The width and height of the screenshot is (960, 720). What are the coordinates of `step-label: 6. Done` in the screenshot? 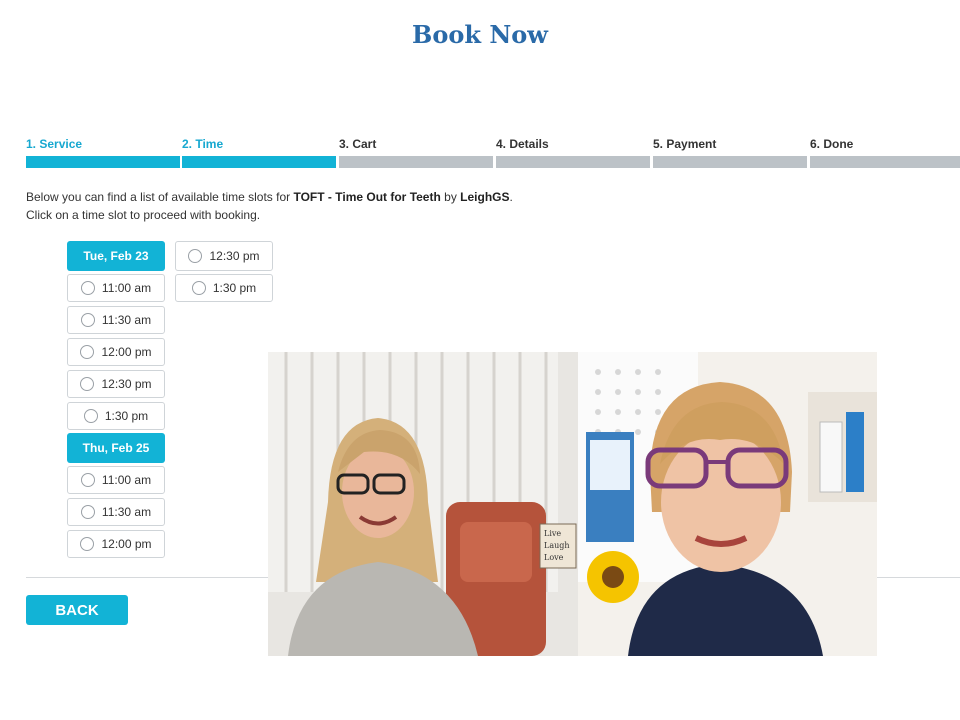 It's located at (832, 144).